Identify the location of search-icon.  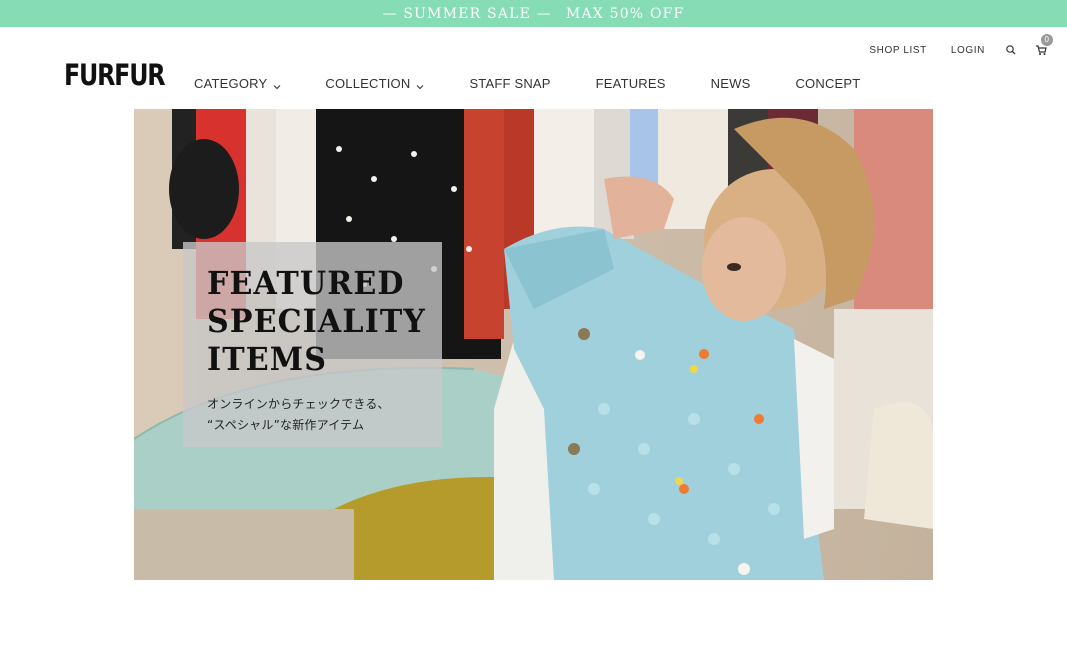
(1011, 50).